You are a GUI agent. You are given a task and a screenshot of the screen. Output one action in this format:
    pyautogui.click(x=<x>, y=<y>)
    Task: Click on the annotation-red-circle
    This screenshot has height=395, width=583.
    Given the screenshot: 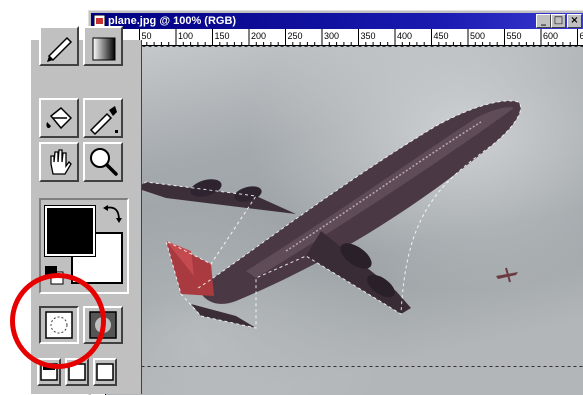 What is the action you would take?
    pyautogui.click(x=58, y=321)
    